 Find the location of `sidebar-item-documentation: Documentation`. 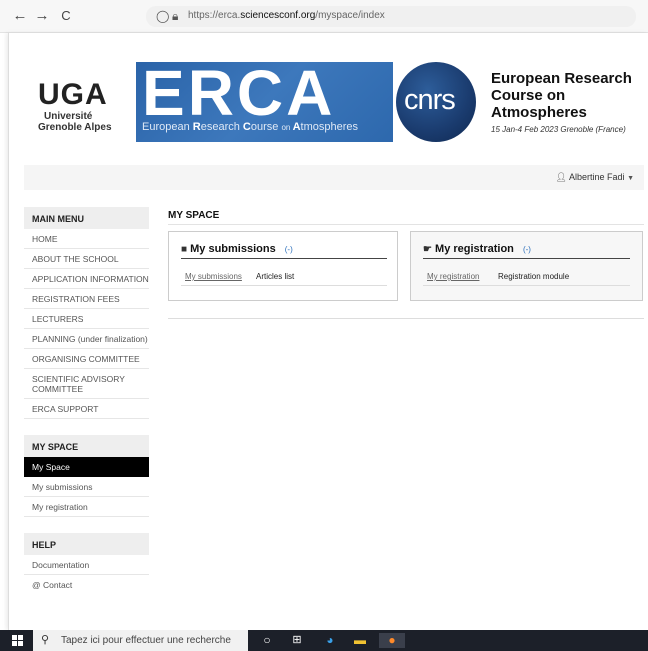

sidebar-item-documentation: Documentation is located at coordinates (86, 565).